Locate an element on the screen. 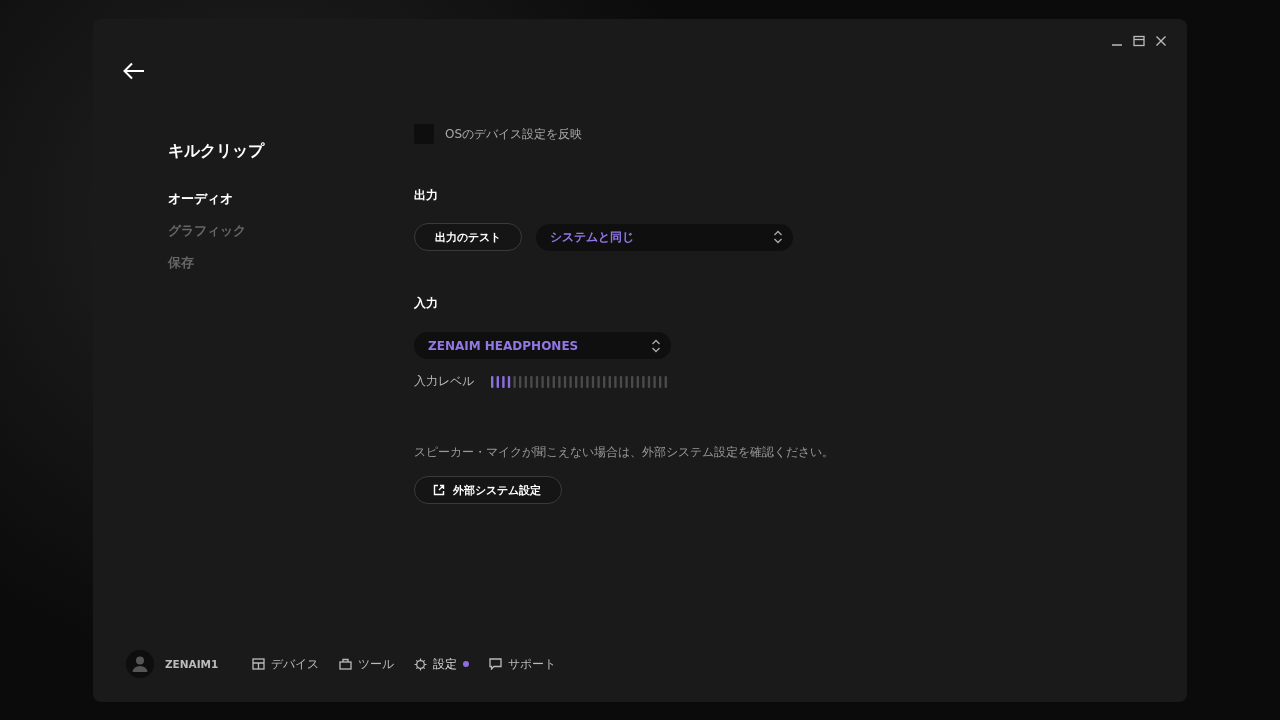  sidebar-title: キルクリップ is located at coordinates (217, 151).